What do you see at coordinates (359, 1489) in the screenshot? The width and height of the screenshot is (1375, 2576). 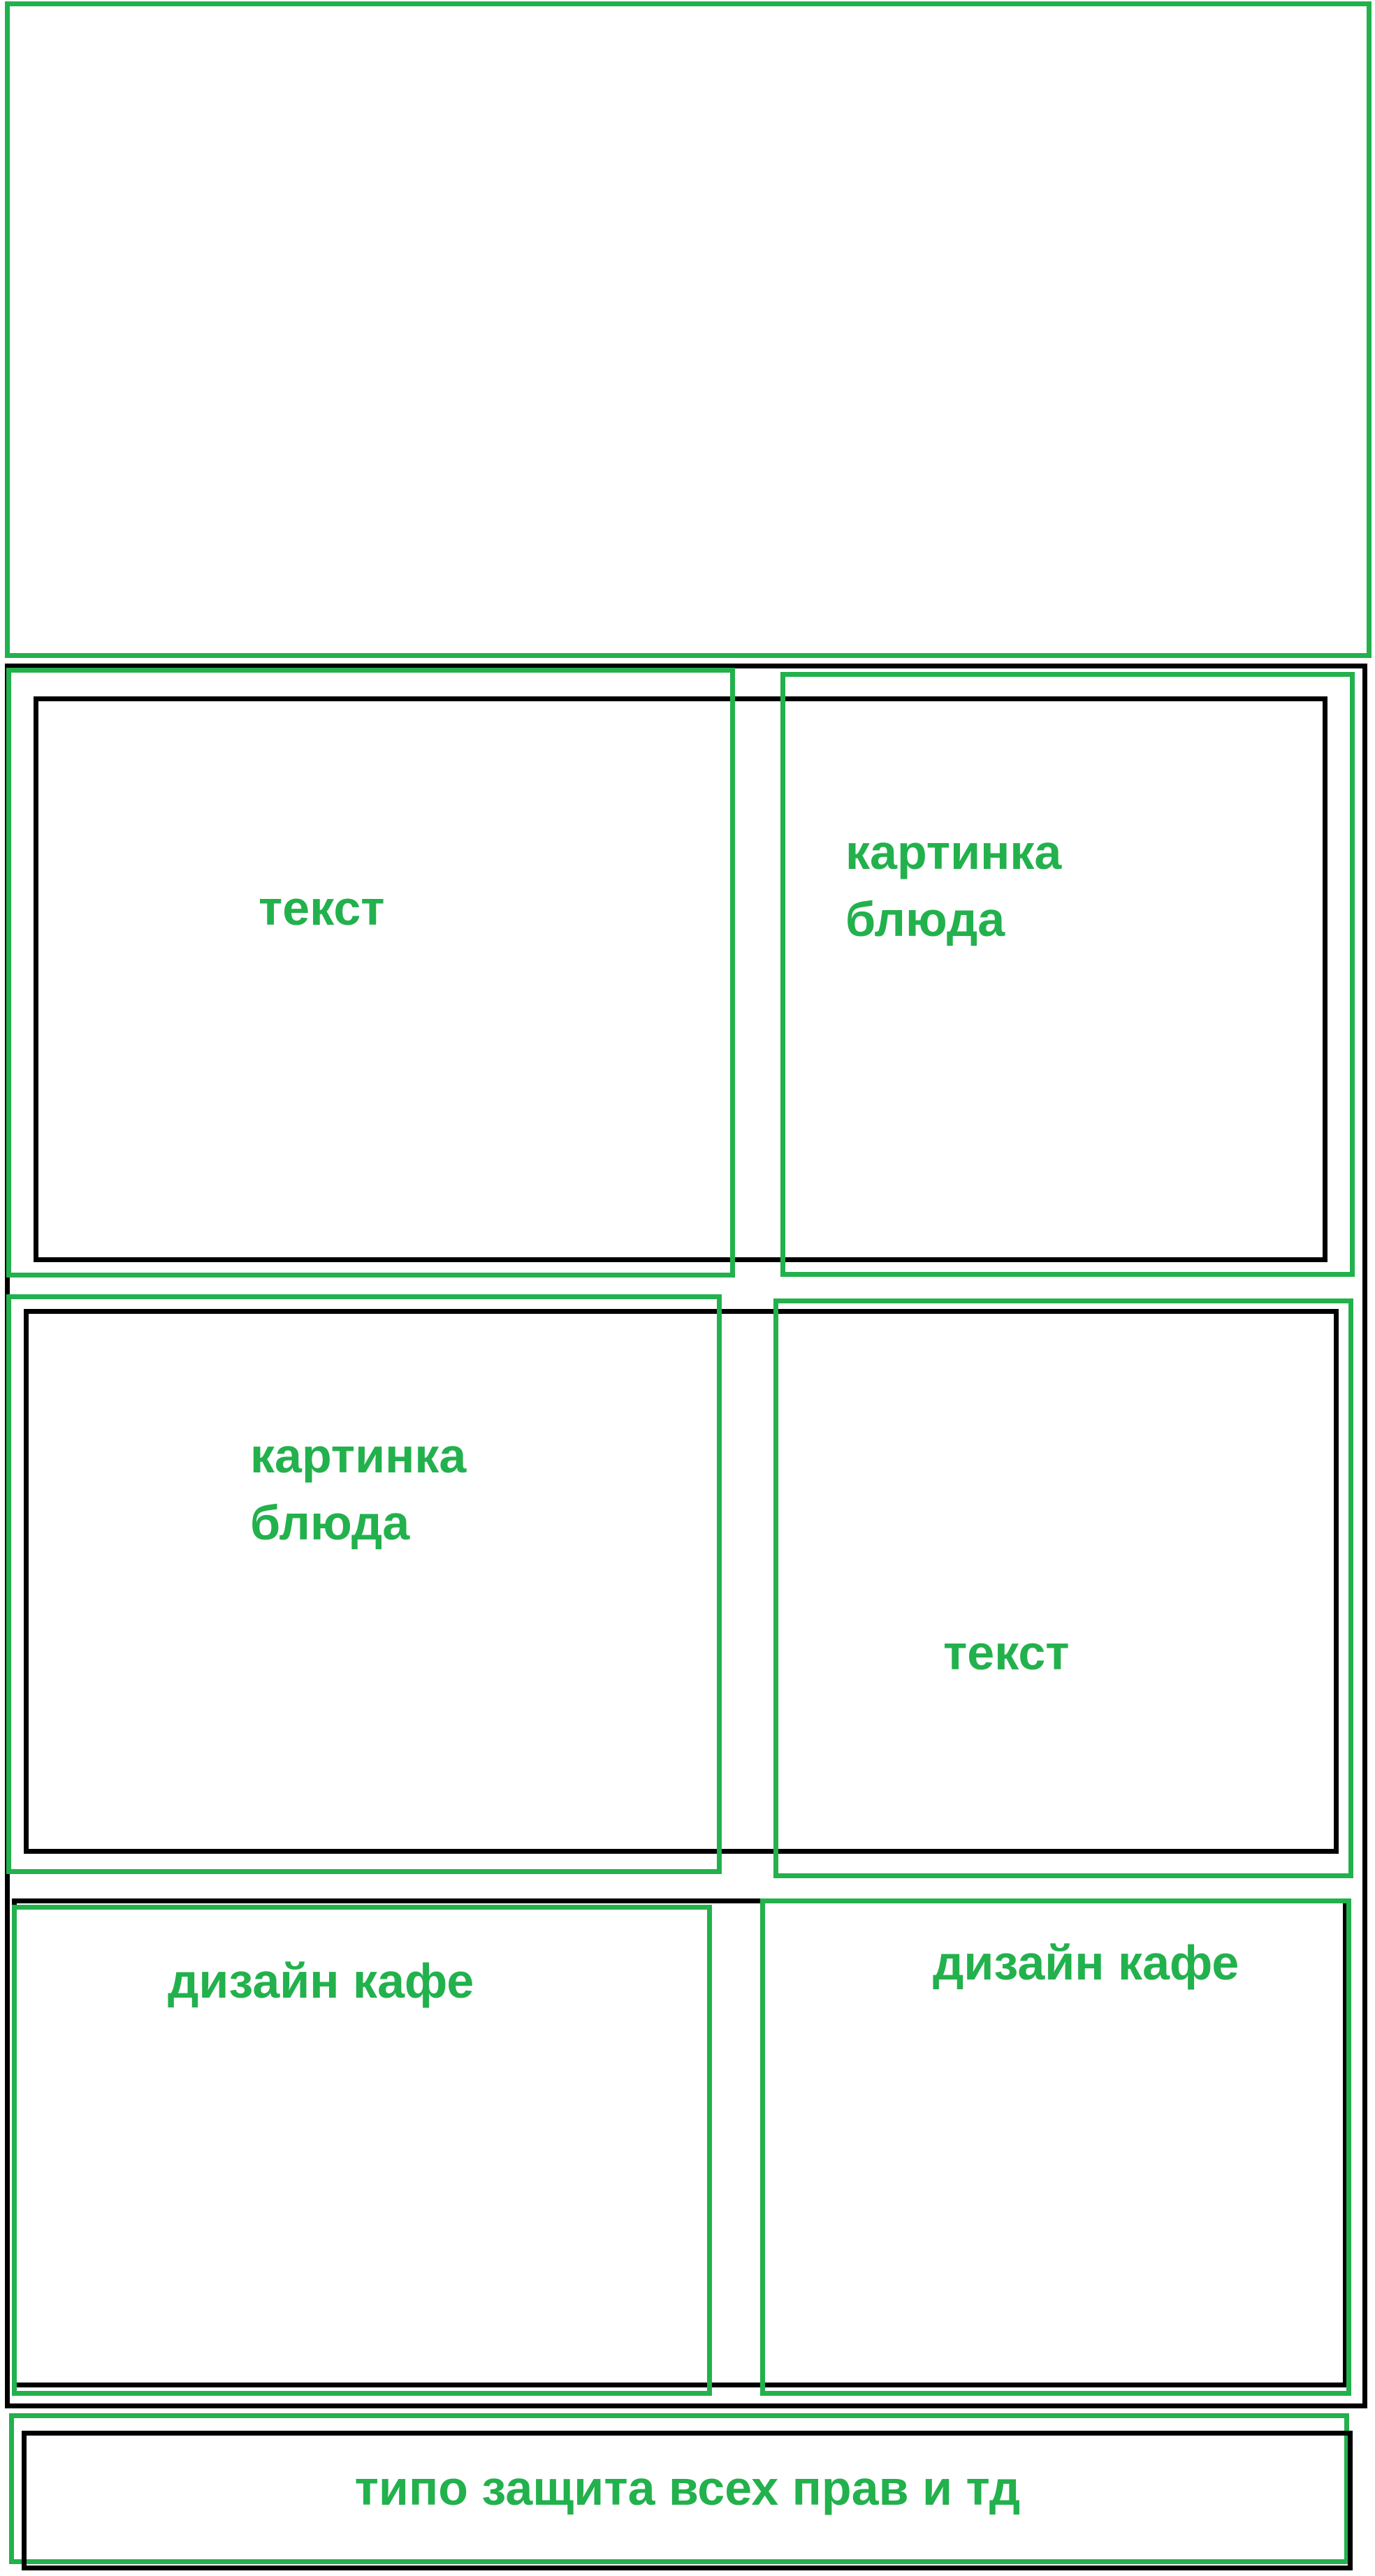 I see `row2-dish-image-label: картинка блюда` at bounding box center [359, 1489].